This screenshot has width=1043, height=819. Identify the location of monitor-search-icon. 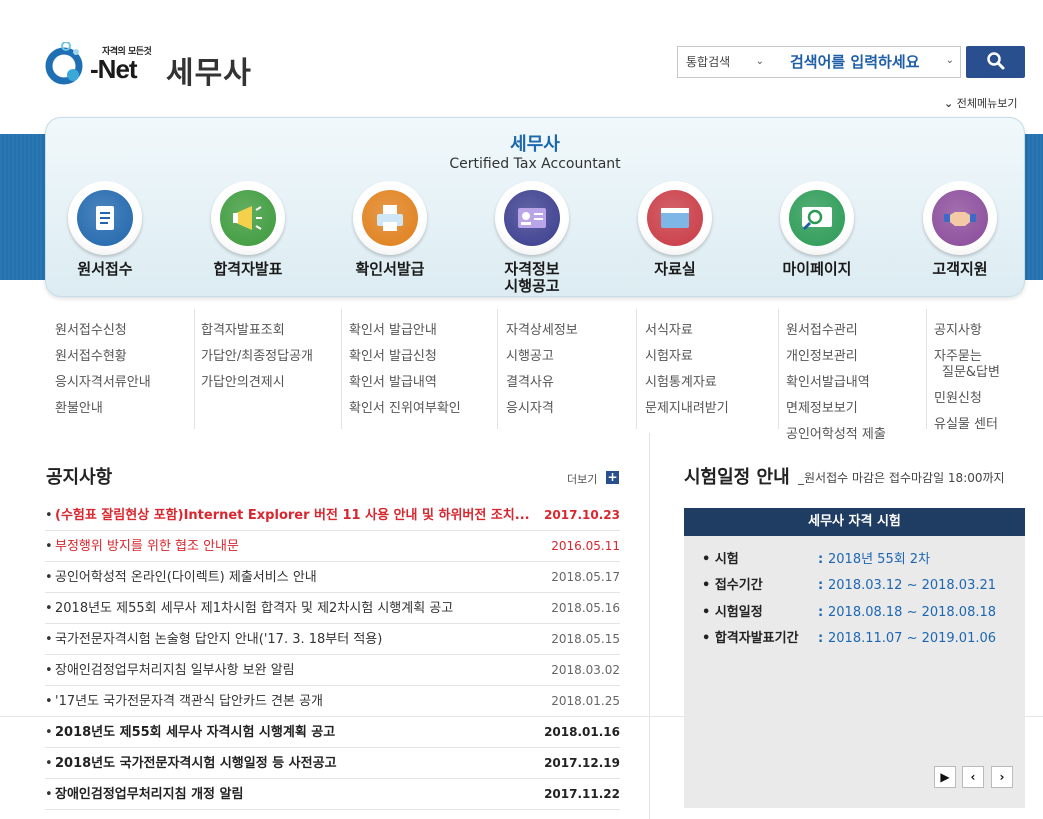
(817, 218).